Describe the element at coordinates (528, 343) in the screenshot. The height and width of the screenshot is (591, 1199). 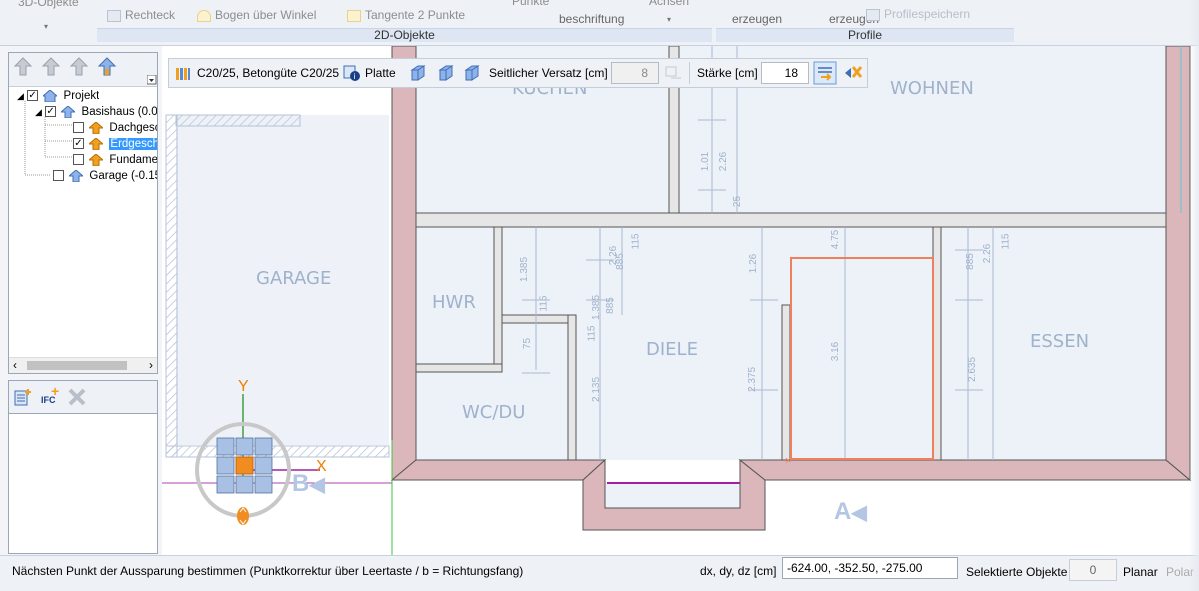
I see `dim-label: 75` at that location.